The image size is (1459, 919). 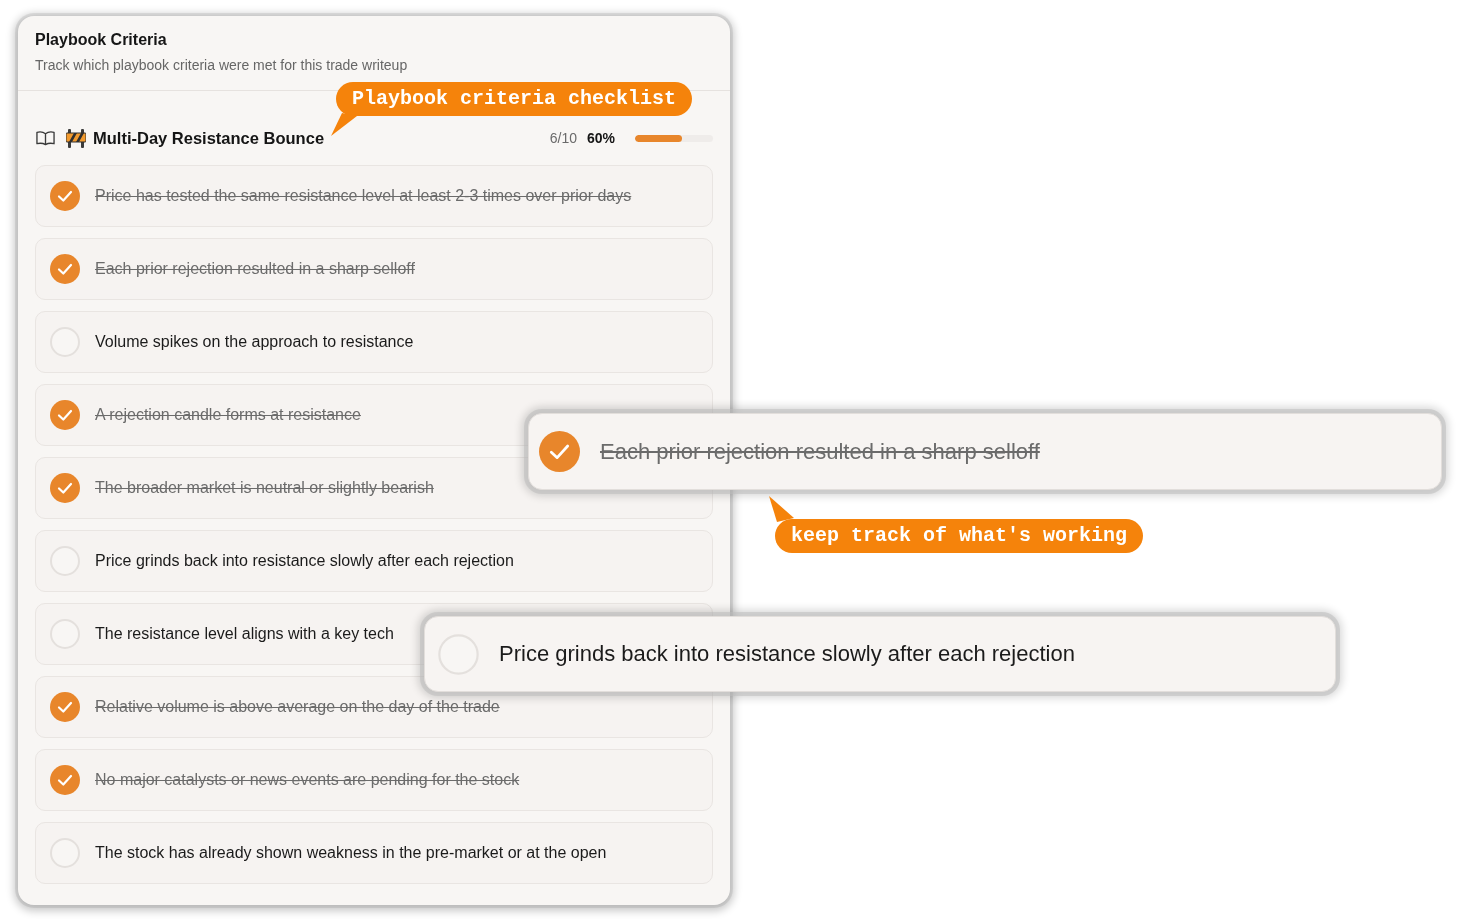 I want to click on criterion-text: Relative volume is above average on the day of the trade, so click(x=297, y=707).